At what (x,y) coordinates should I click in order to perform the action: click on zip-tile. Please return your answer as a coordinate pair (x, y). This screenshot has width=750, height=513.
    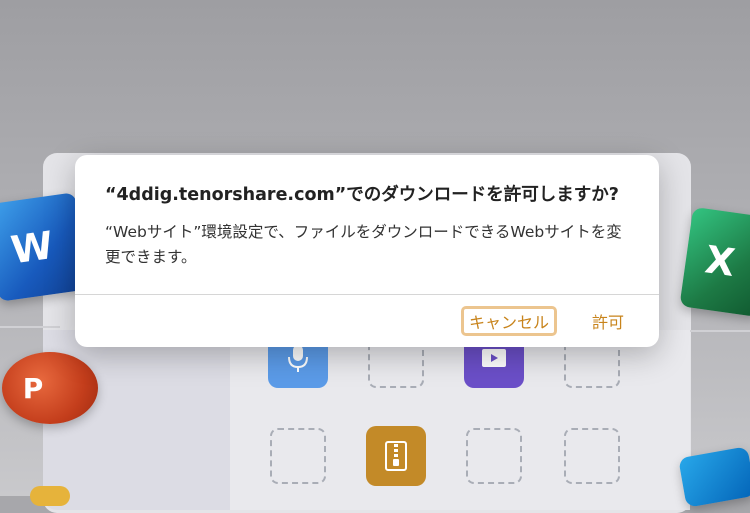
    Looking at the image, I should click on (396, 456).